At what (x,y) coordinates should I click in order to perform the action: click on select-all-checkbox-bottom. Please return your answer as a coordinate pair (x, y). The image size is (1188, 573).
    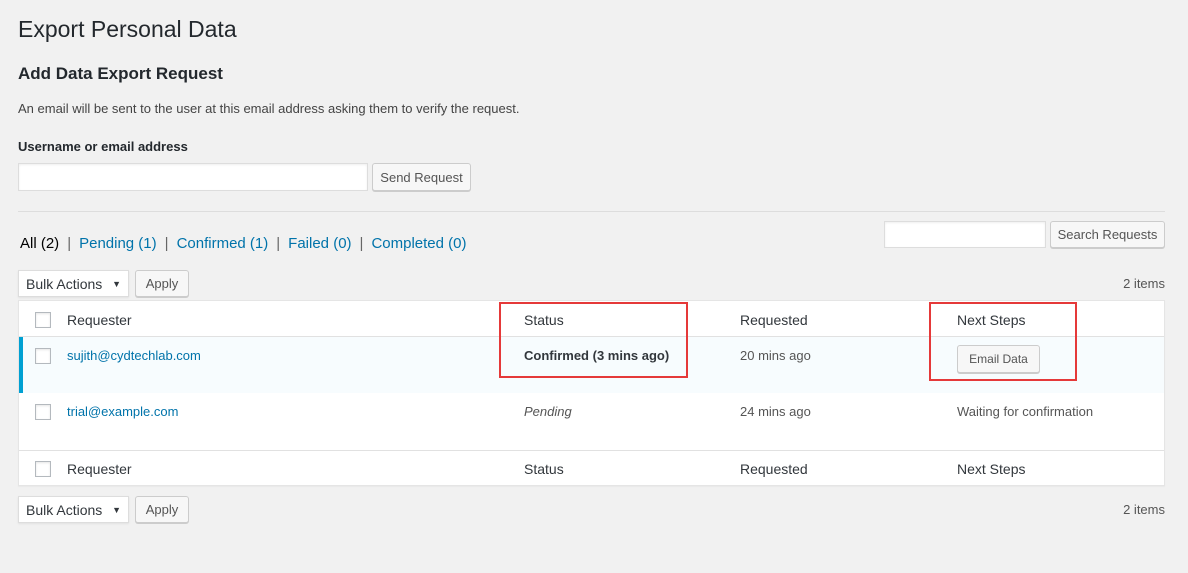
    Looking at the image, I should click on (43, 469).